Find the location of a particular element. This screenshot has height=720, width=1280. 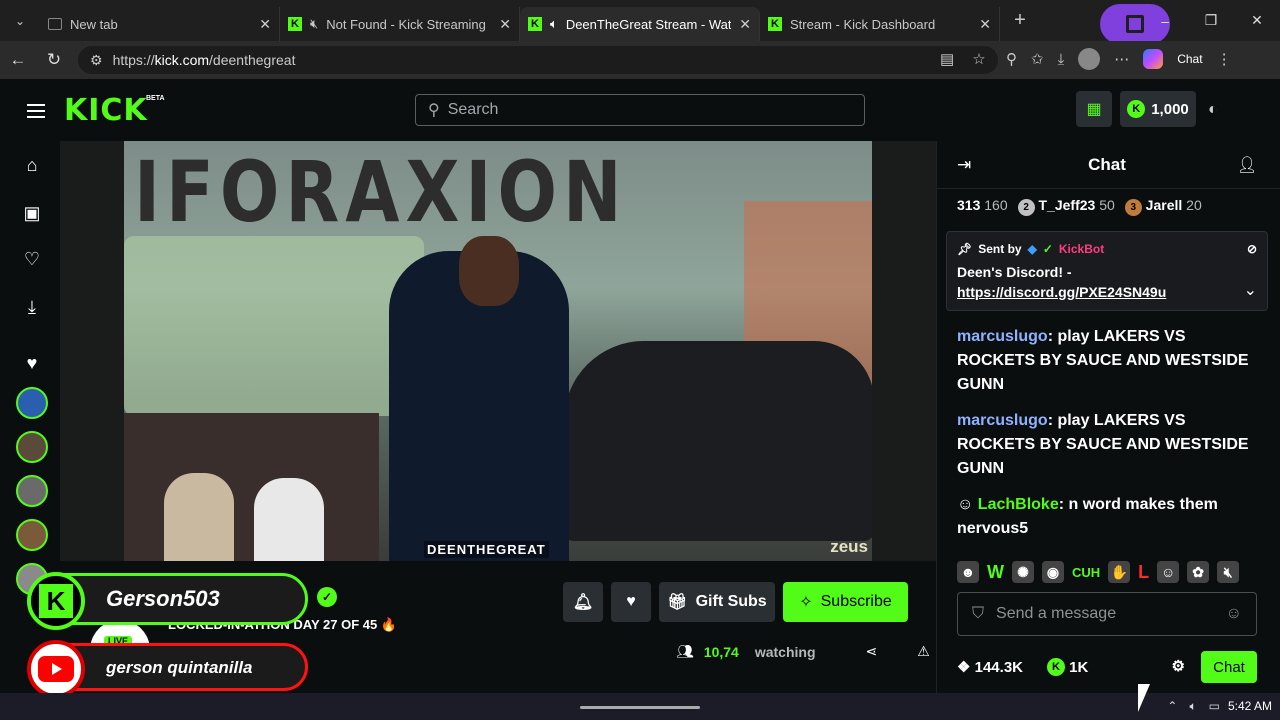

streamer-head is located at coordinates (489, 271).